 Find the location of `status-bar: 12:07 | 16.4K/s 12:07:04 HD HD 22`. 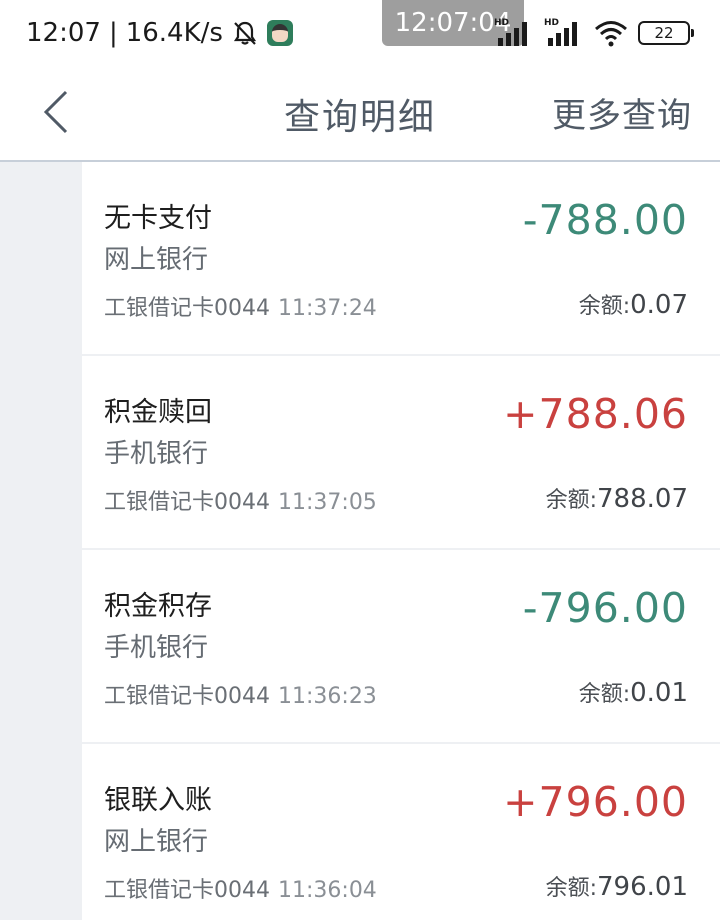

status-bar: 12:07 | 16.4K/s 12:07:04 HD HD 22 is located at coordinates (360, 33).